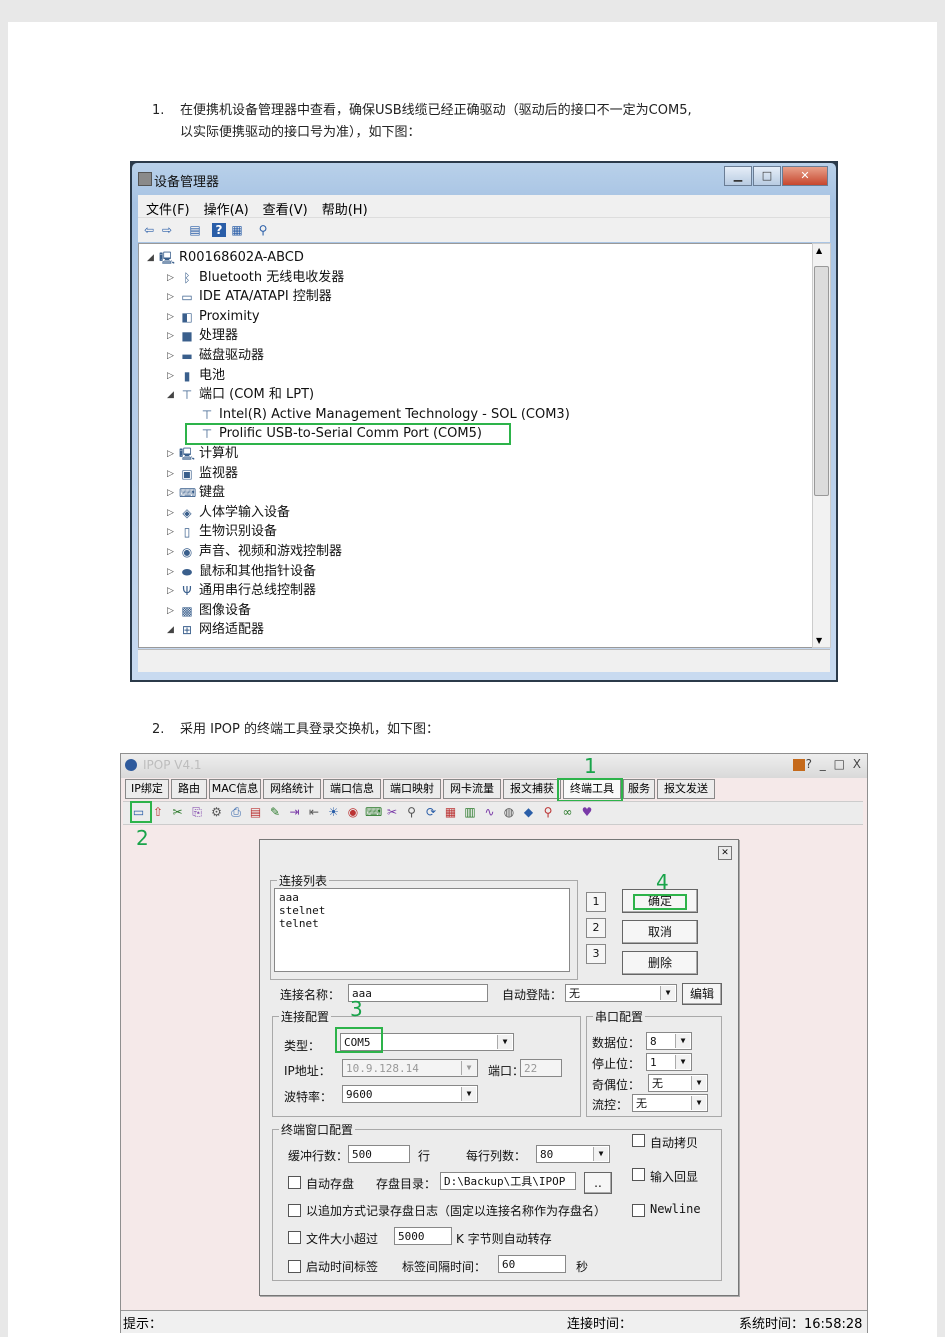 The image size is (945, 1337). What do you see at coordinates (225, 206) in the screenshot?
I see `menu-action: 操作(A)` at bounding box center [225, 206].